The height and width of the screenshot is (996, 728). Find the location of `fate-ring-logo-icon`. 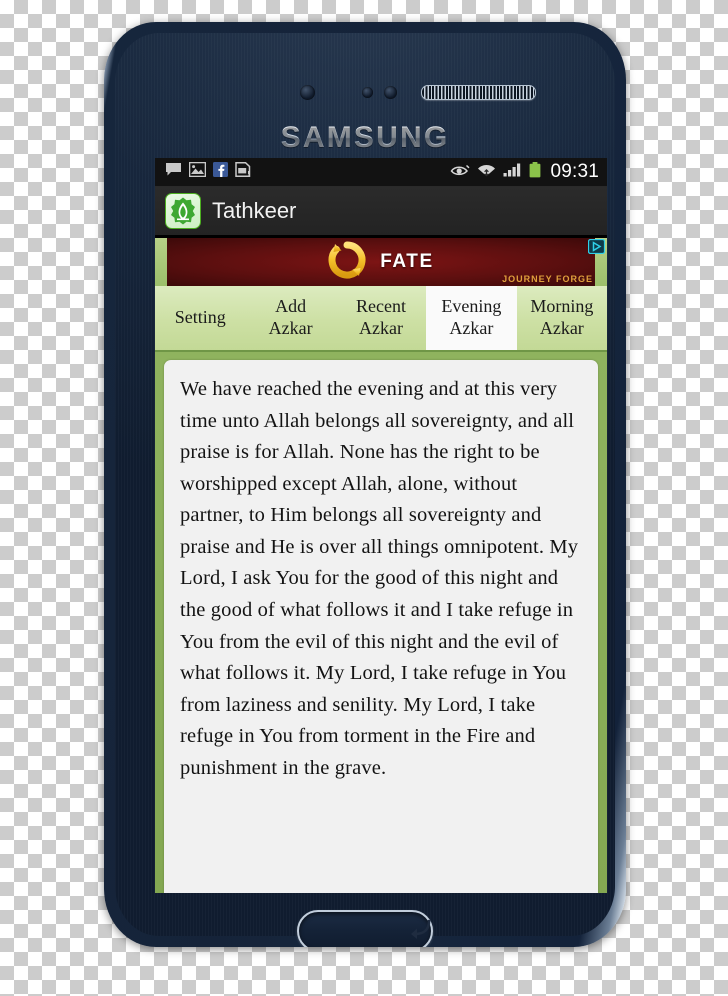

fate-ring-logo-icon is located at coordinates (347, 262).